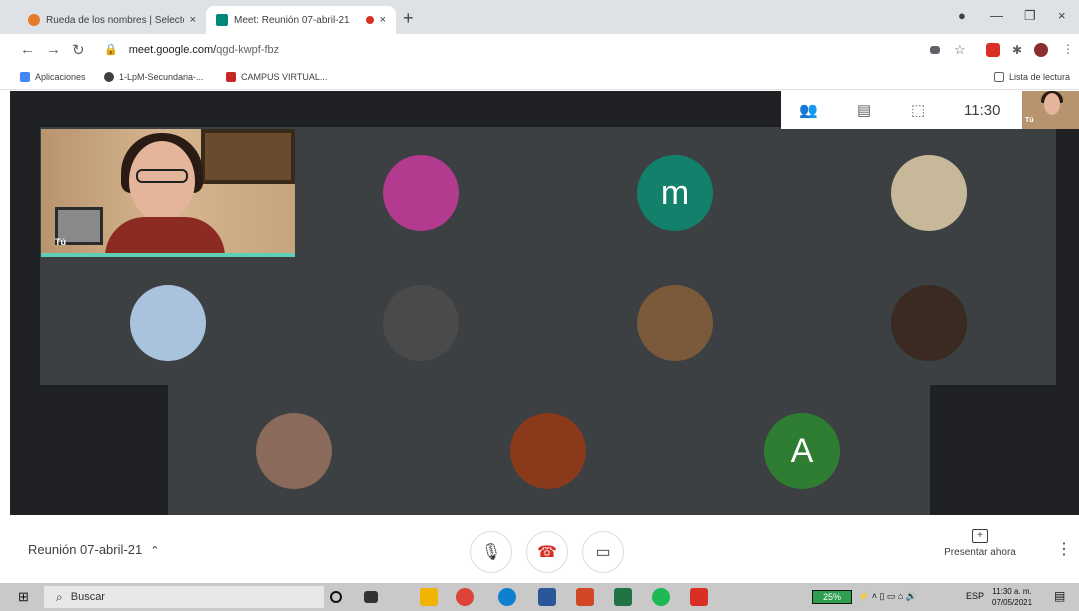  Describe the element at coordinates (111, 50) in the screenshot. I see `lock-icon: 🔒` at that location.